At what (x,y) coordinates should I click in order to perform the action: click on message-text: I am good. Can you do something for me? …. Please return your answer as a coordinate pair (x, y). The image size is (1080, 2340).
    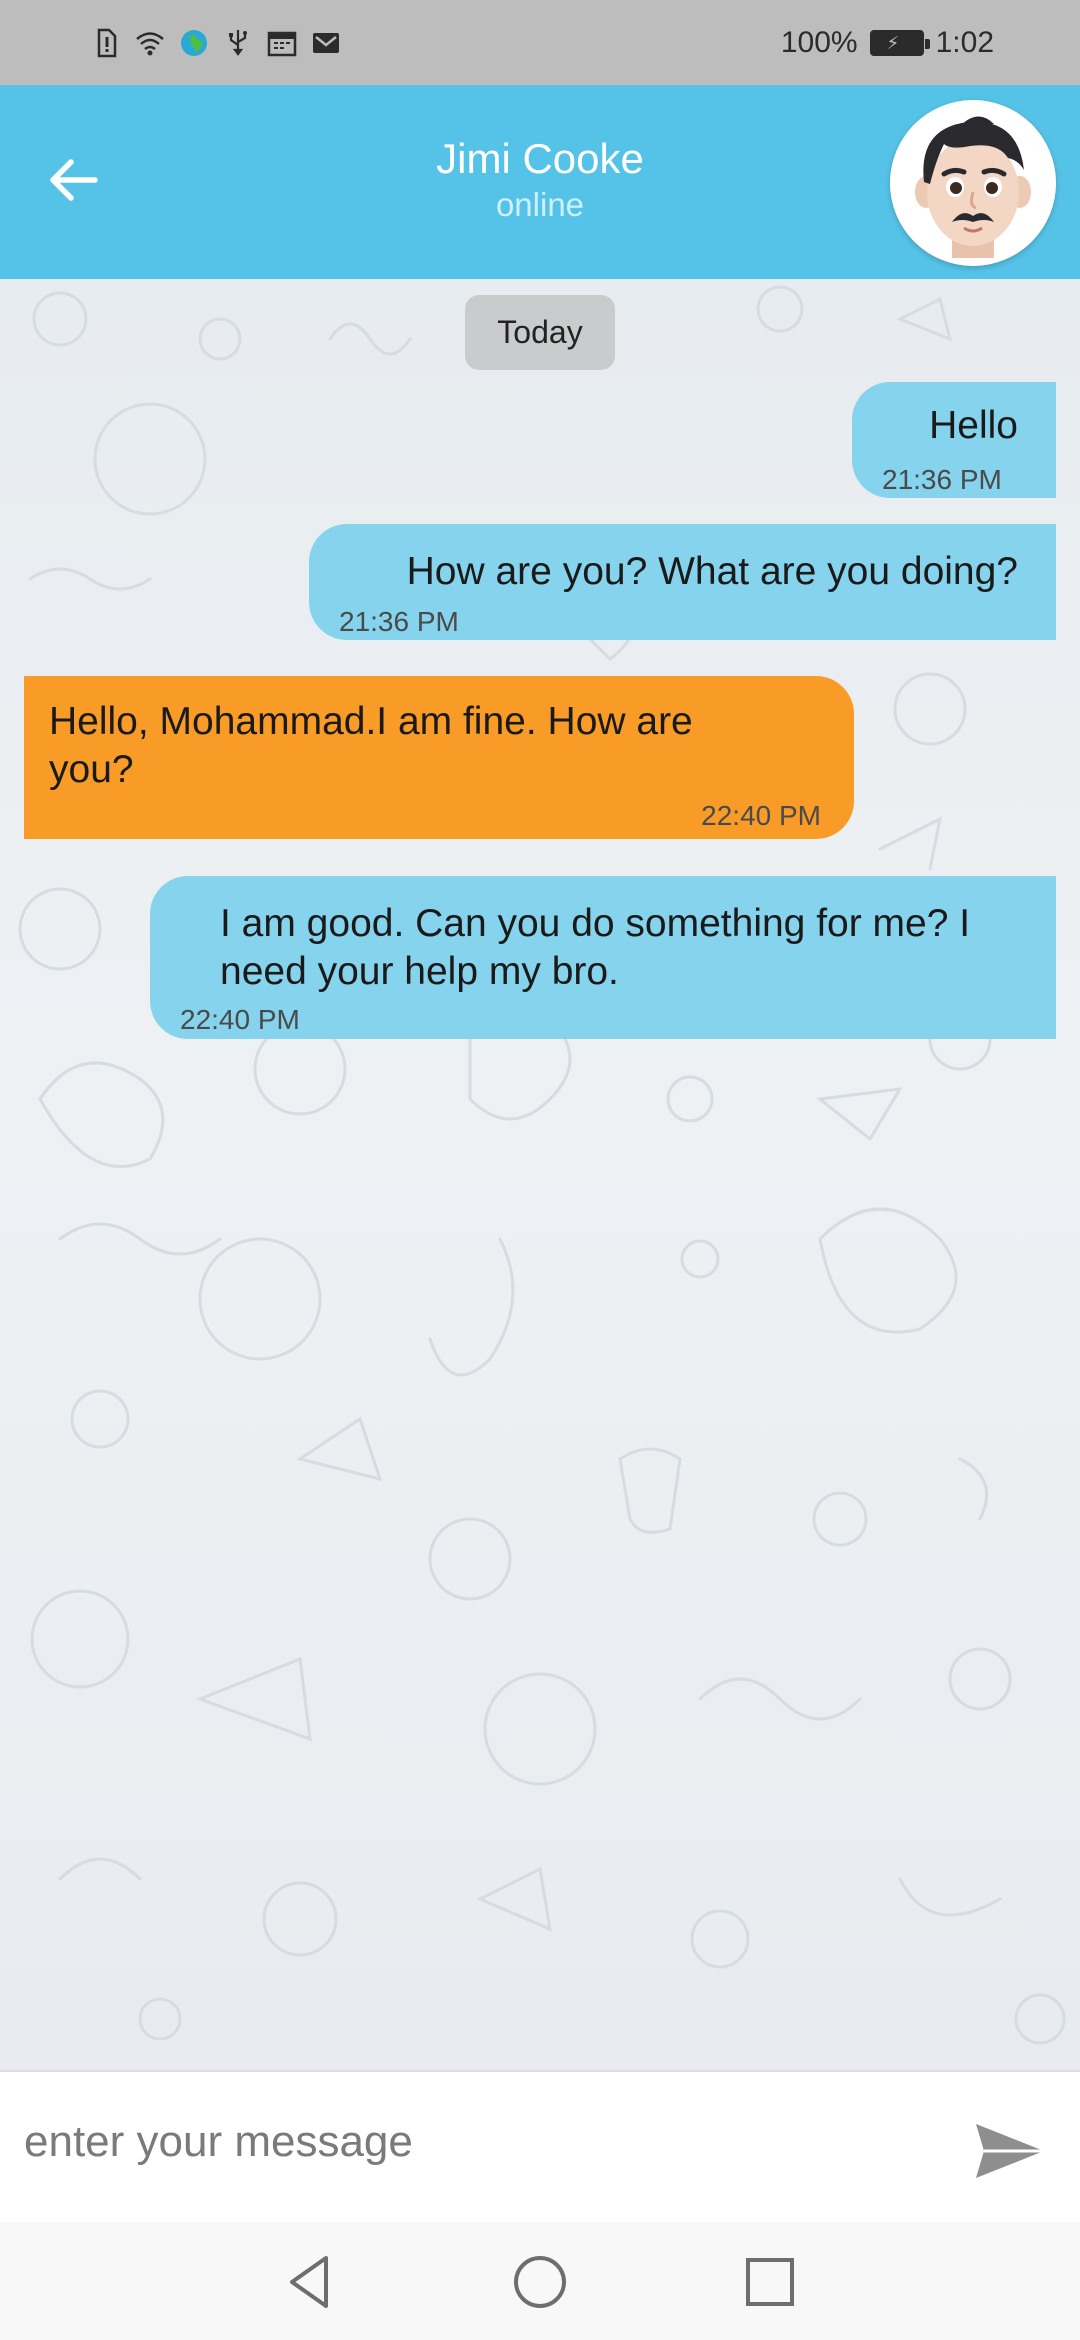
    Looking at the image, I should click on (595, 947).